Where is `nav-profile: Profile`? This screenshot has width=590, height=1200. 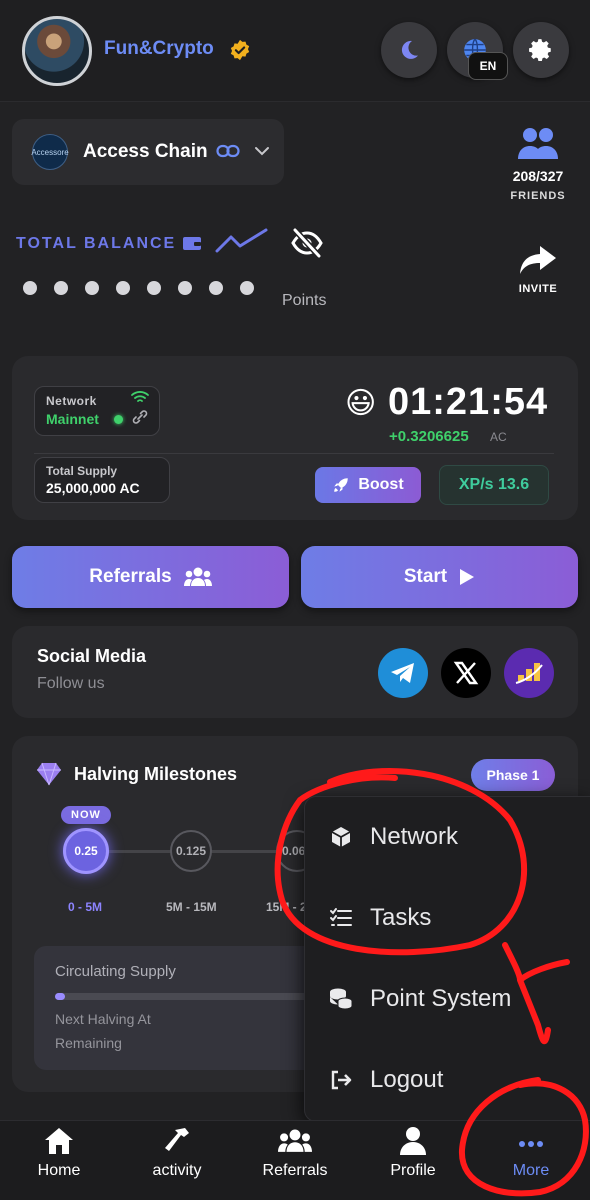
nav-profile: Profile is located at coordinates (413, 1161).